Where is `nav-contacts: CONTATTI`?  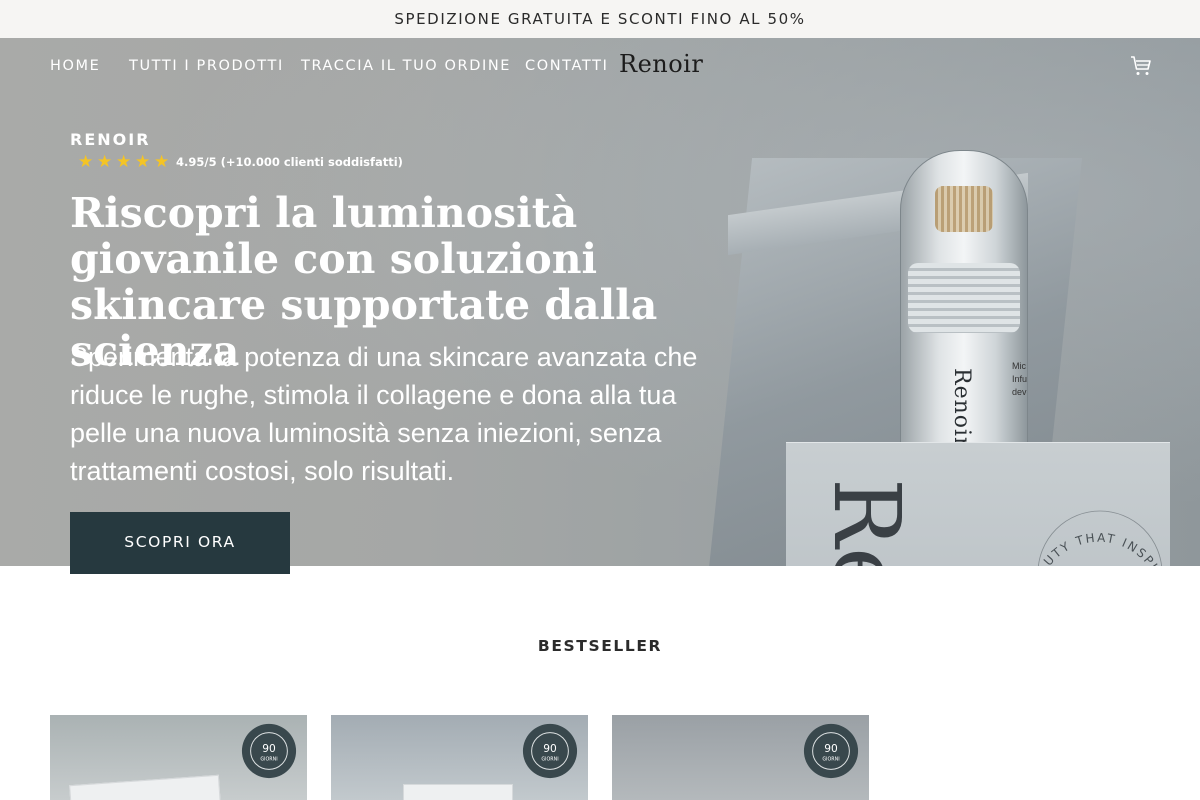
nav-contacts: CONTATTI is located at coordinates (566, 66).